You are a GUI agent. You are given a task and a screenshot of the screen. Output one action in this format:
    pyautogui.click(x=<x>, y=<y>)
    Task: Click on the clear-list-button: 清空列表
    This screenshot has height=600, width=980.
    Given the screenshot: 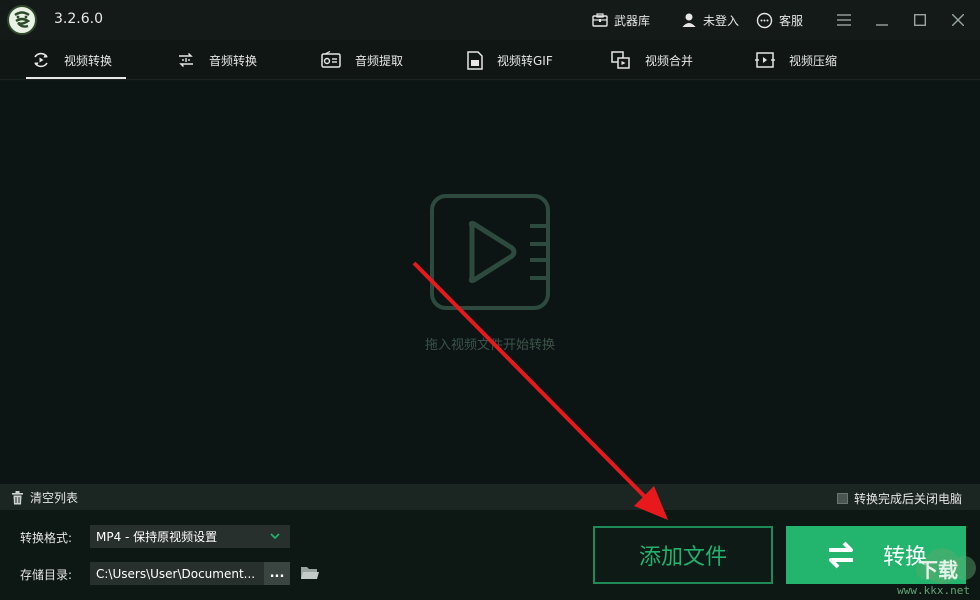 What is the action you would take?
    pyautogui.click(x=44, y=497)
    